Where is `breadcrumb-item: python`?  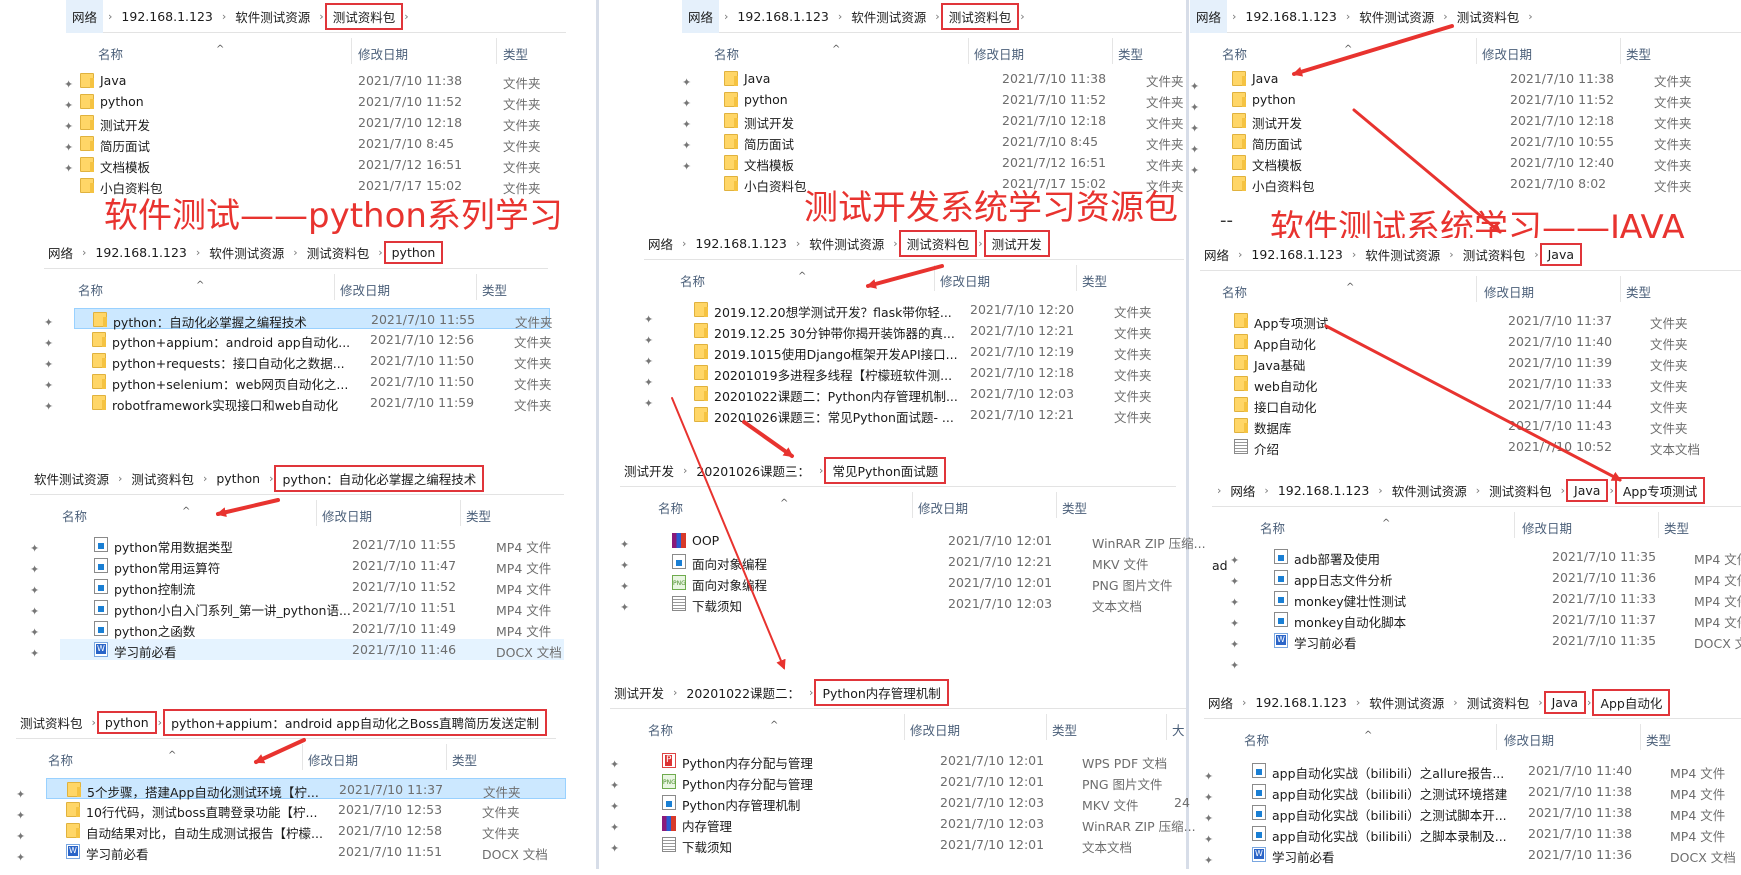
breadcrumb-item: python is located at coordinates (238, 478).